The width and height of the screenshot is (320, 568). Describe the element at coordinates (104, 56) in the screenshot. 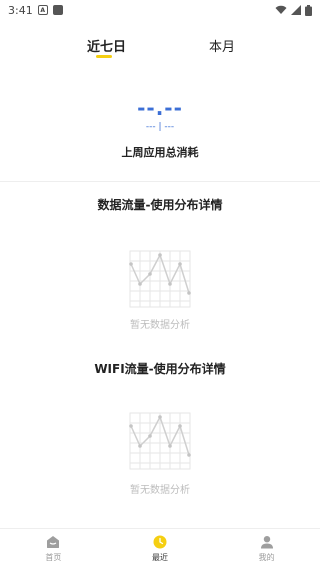

I see `active-tab-indicator` at that location.